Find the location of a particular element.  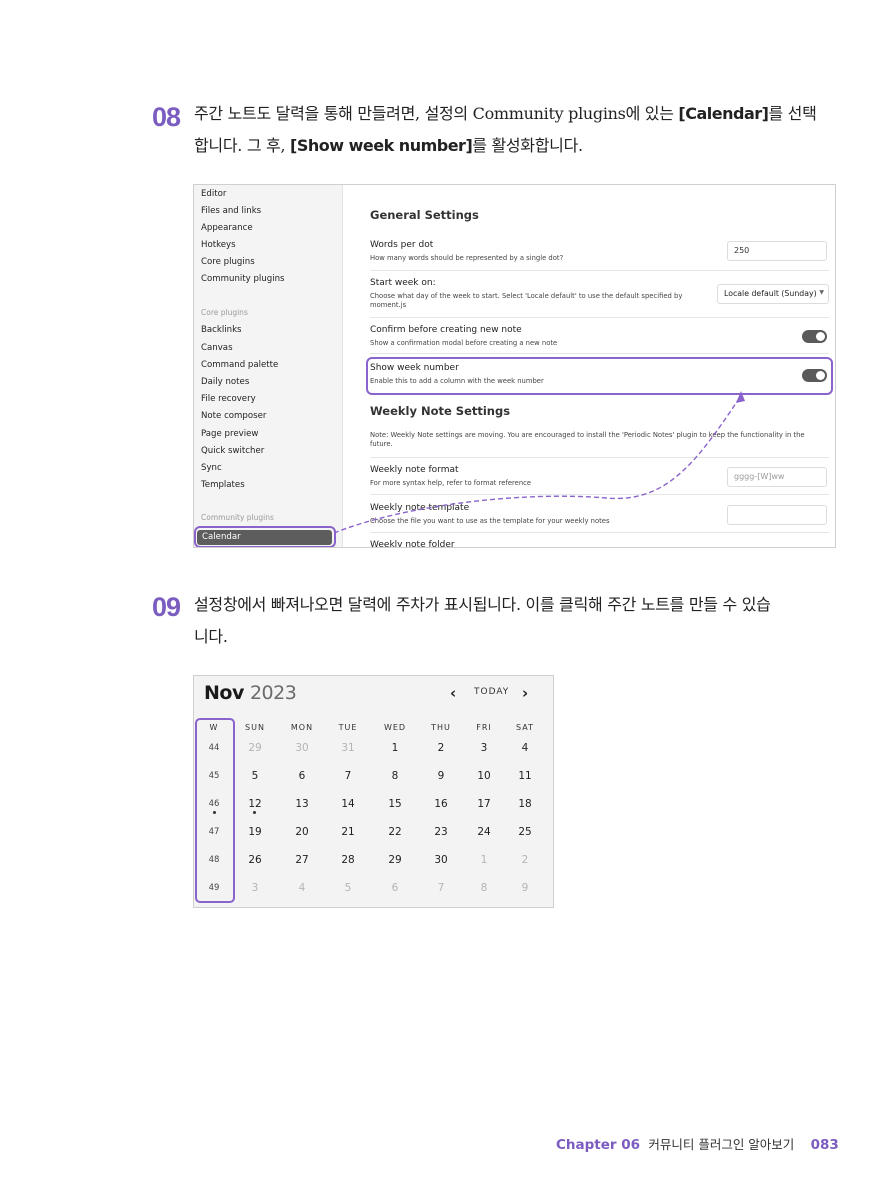

weekday-sun: SUN is located at coordinates (255, 727).